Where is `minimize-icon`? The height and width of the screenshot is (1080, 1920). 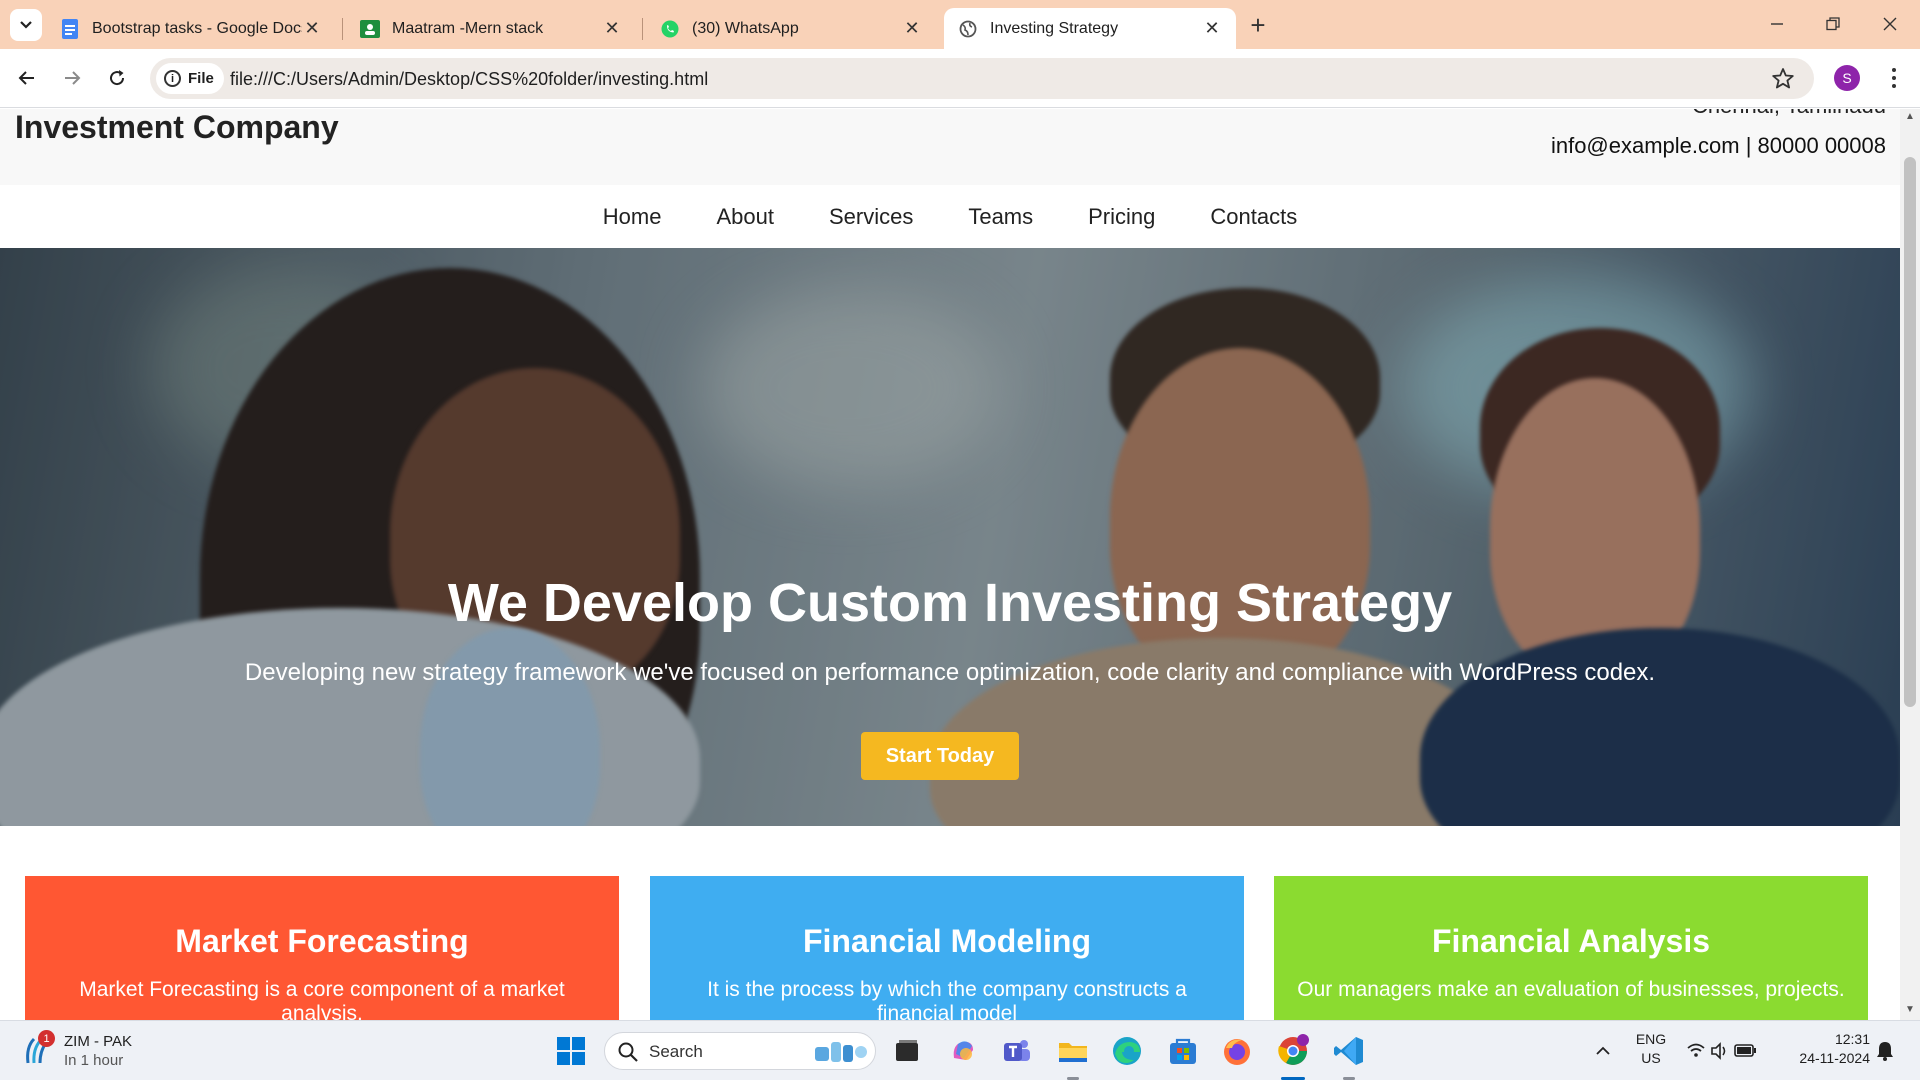
minimize-icon is located at coordinates (1777, 24).